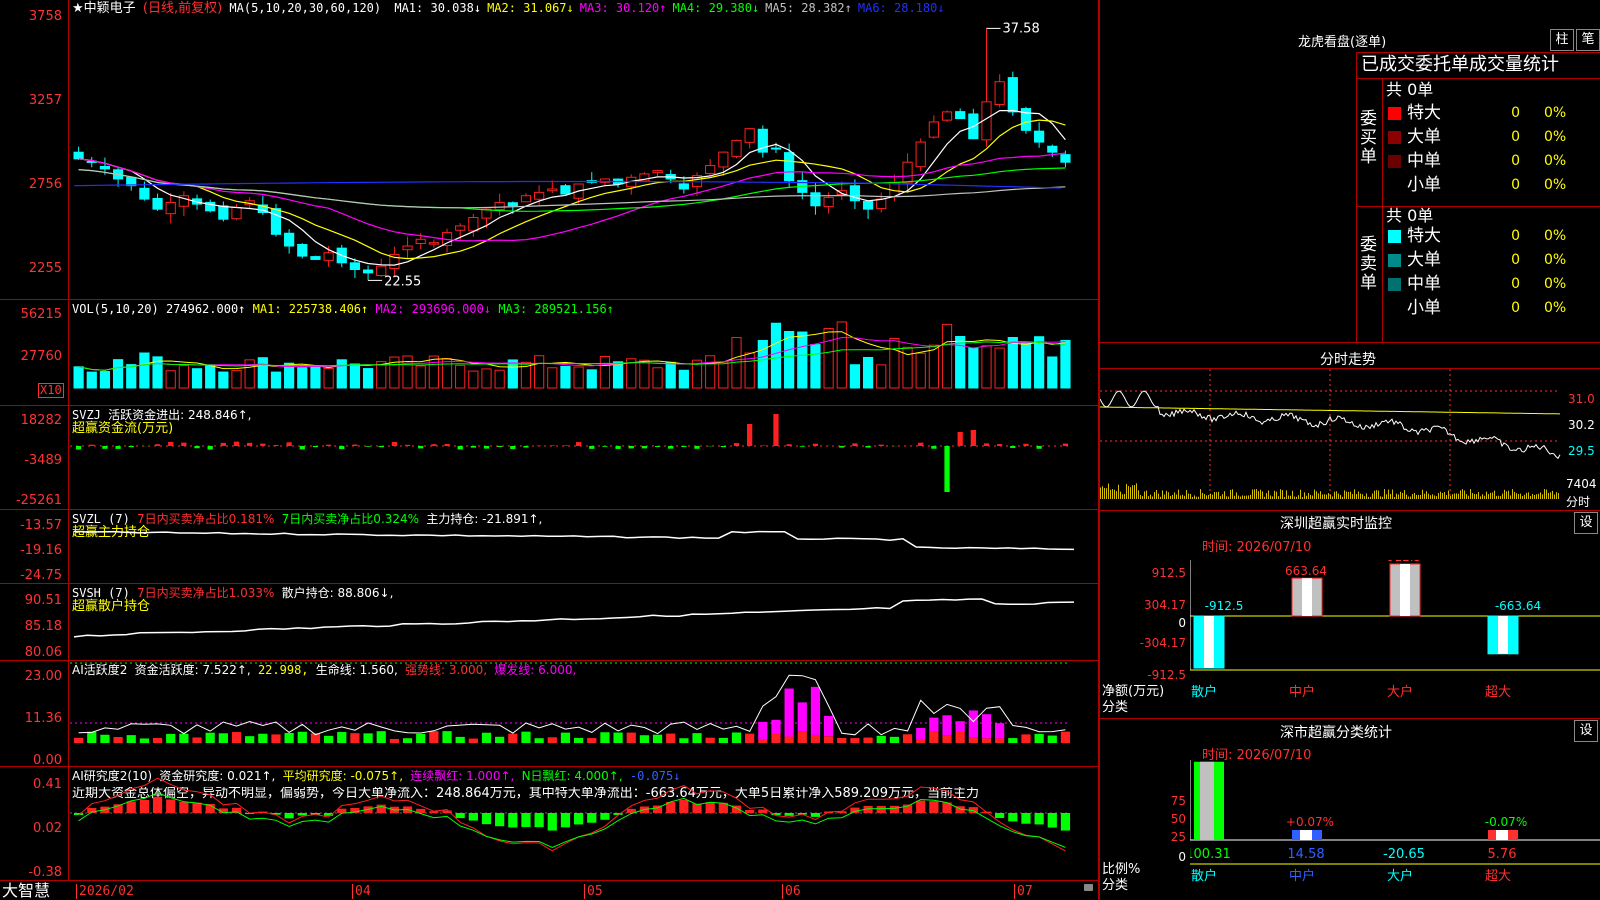 This screenshot has height=900, width=1600. What do you see at coordinates (1562, 40) in the screenshot?
I see `bar-view-button: 柱` at bounding box center [1562, 40].